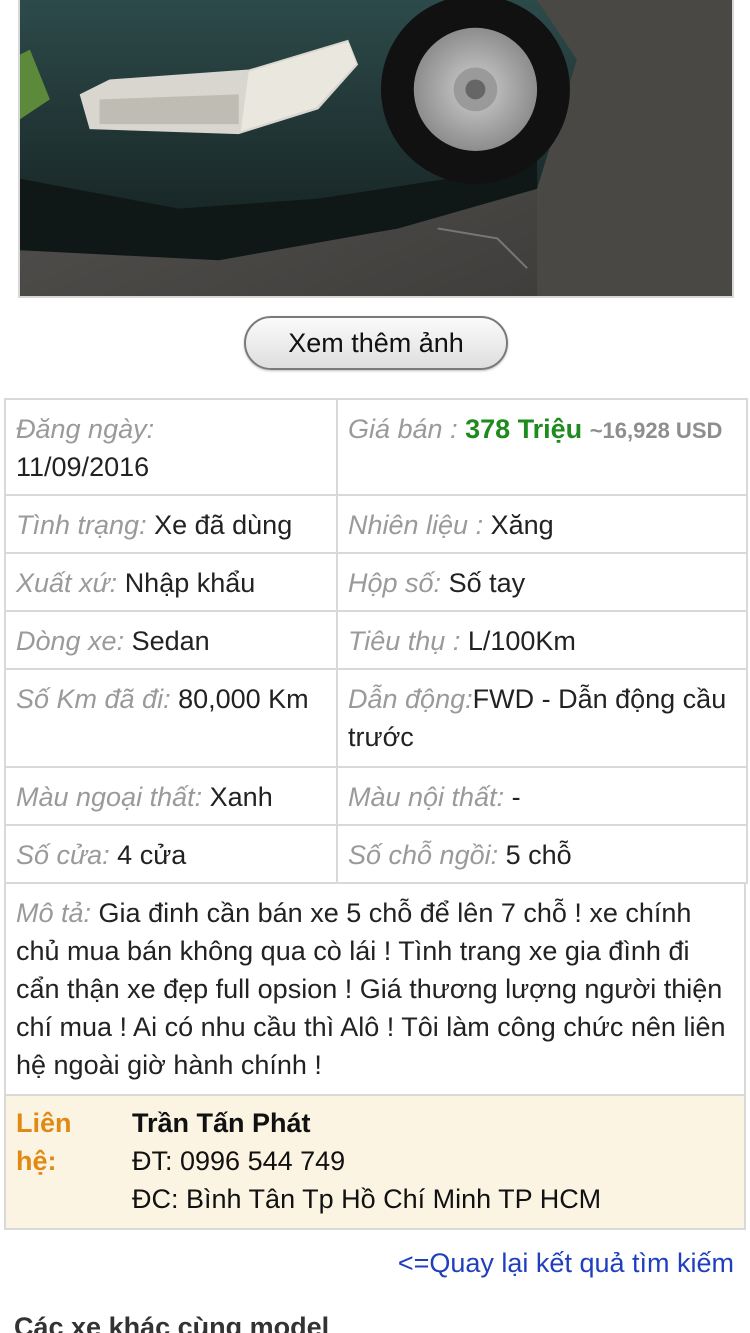  I want to click on price-cell: Giá bán : 378 Triệu ~16,928 USD, so click(542, 447).